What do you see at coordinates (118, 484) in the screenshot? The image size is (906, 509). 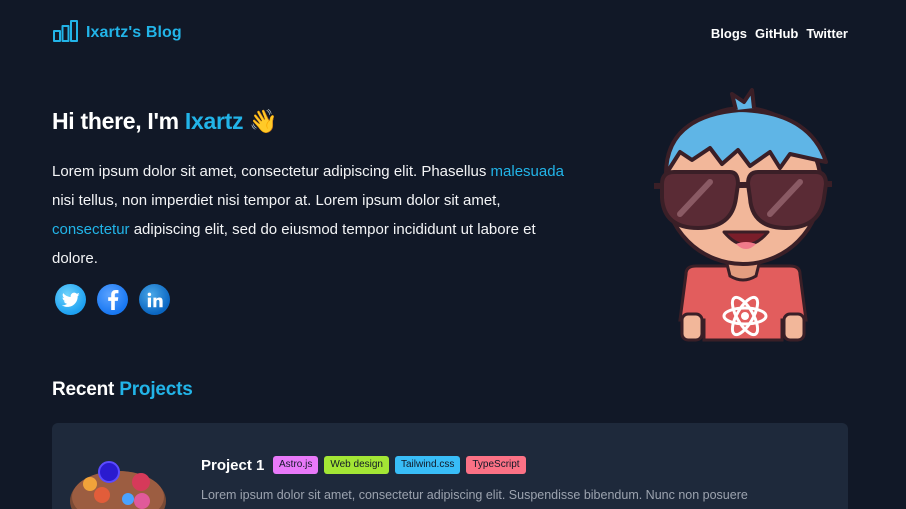 I see `palette-icon` at bounding box center [118, 484].